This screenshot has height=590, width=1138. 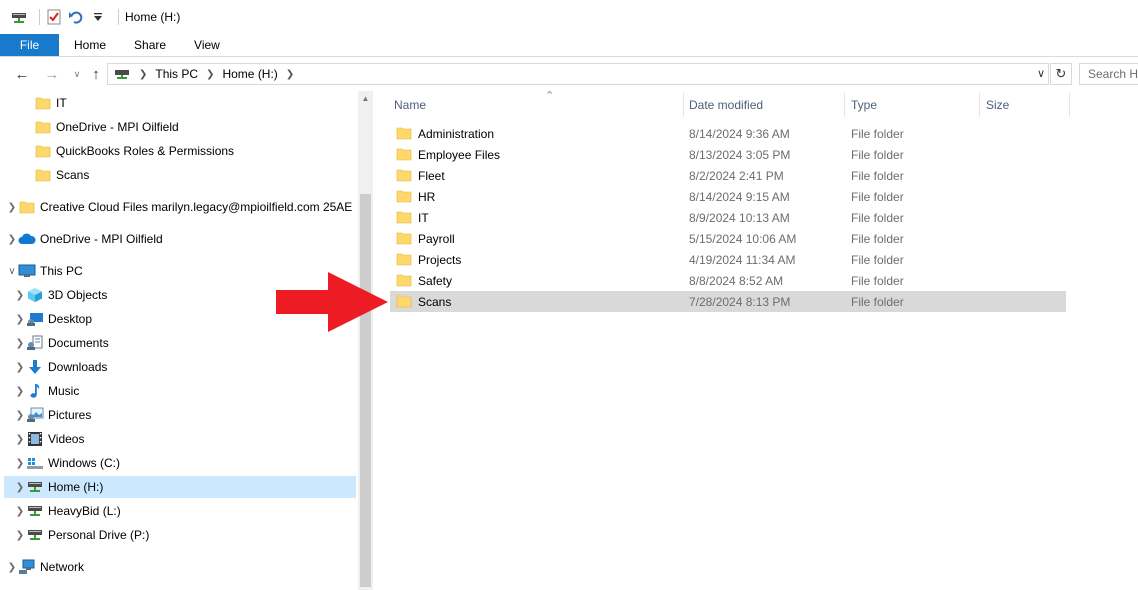 What do you see at coordinates (180, 487) in the screenshot?
I see `nav-item-home-h: ❯ Home (H:)` at bounding box center [180, 487].